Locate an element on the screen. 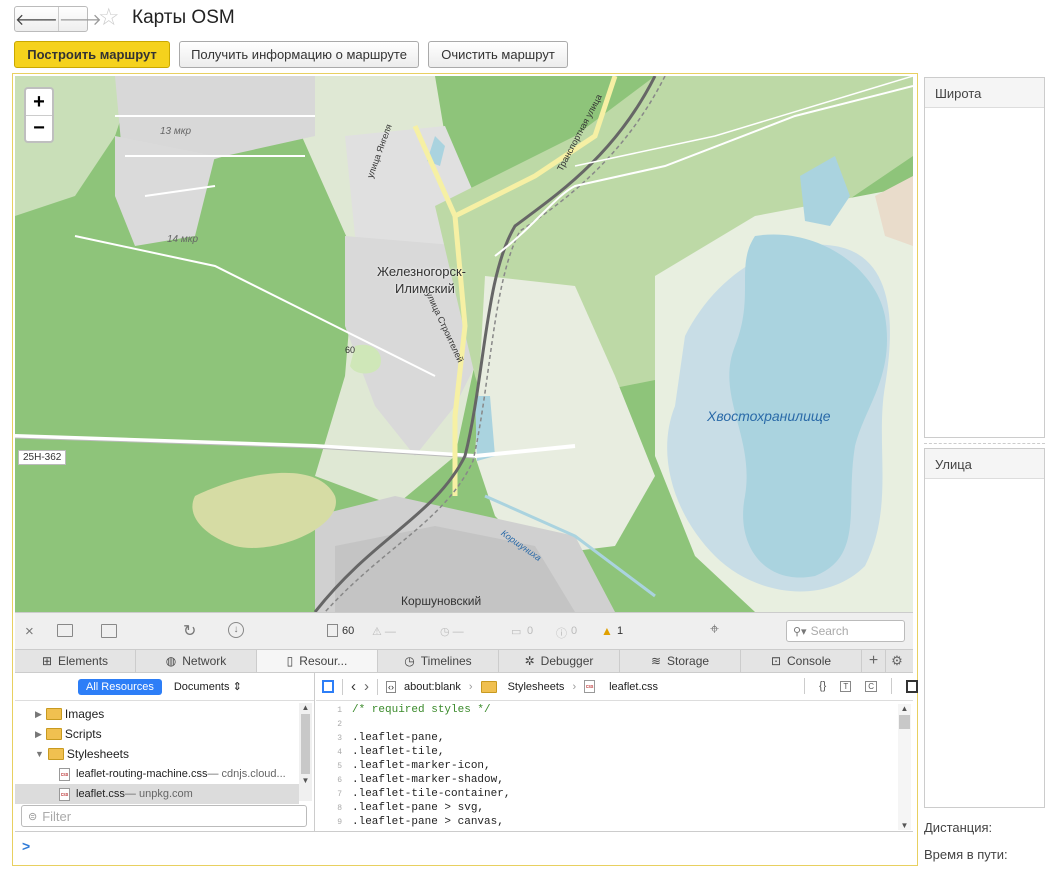  filter-icon: ⊜ is located at coordinates (33, 816).